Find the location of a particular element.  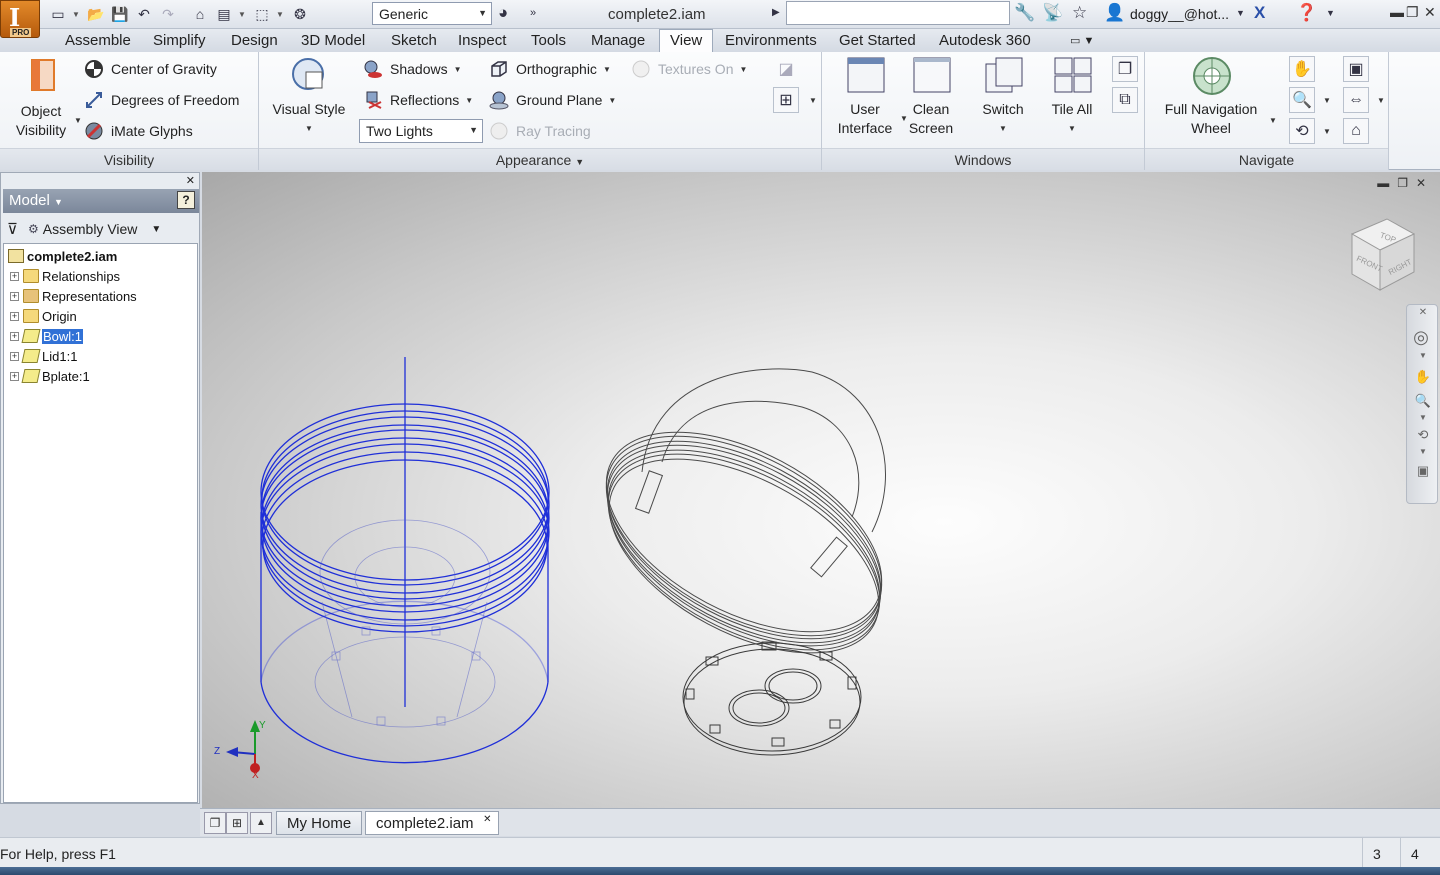

new-window-icon: ⧉ is located at coordinates (1125, 100).